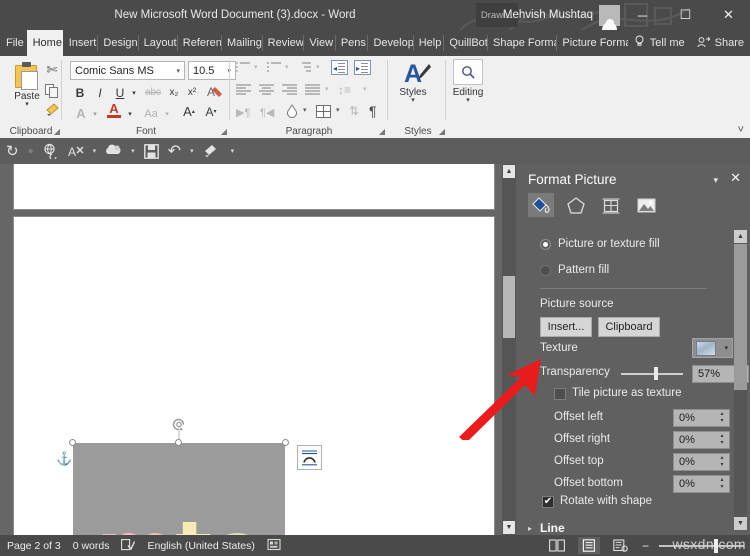 The width and height of the screenshot is (750, 556). I want to click on line-section-header: ▸ Line, so click(546, 528).